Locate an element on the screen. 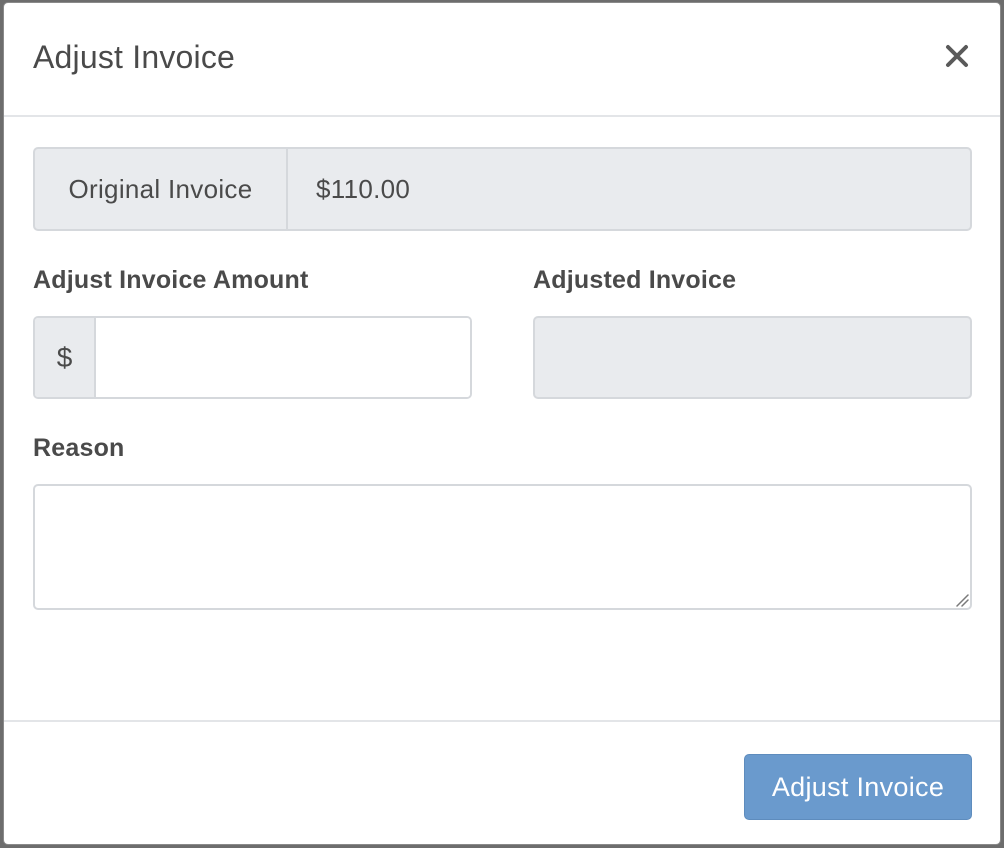 This screenshot has height=848, width=1004. adjust-invoice-button: Adjust Invoice is located at coordinates (858, 787).